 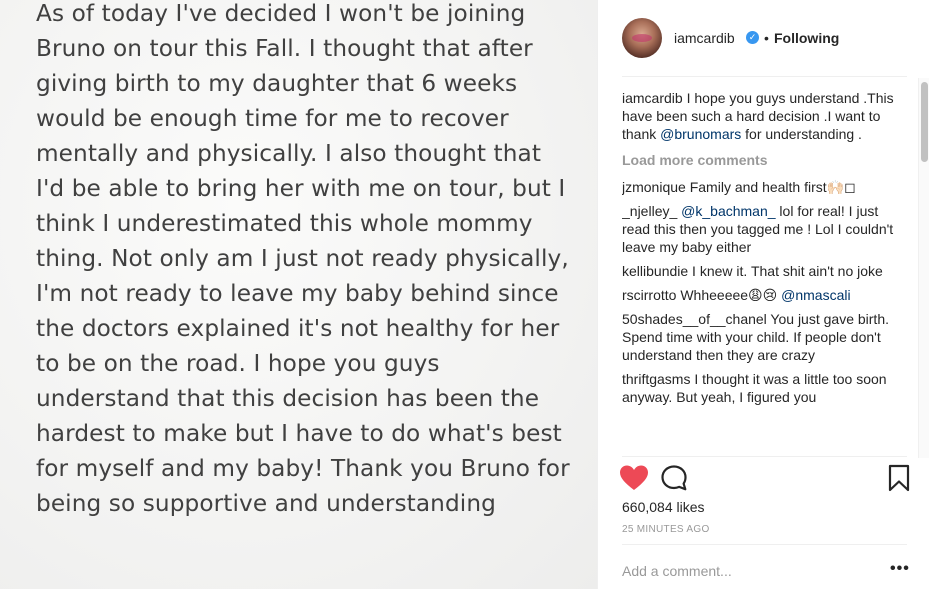 I want to click on header-divider, so click(x=764, y=76).